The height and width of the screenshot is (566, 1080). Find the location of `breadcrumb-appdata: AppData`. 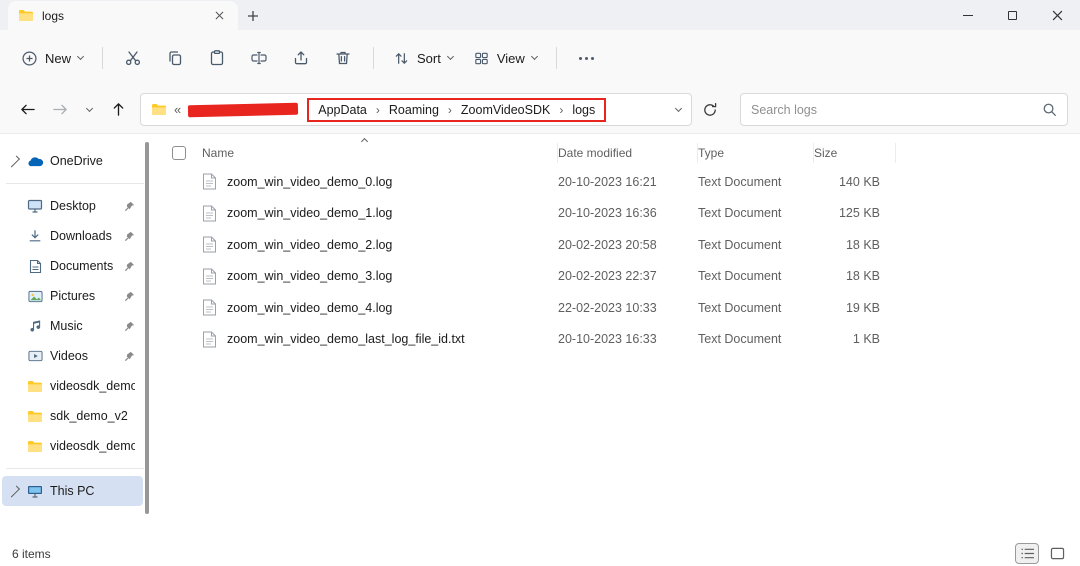

breadcrumb-appdata: AppData is located at coordinates (342, 110).